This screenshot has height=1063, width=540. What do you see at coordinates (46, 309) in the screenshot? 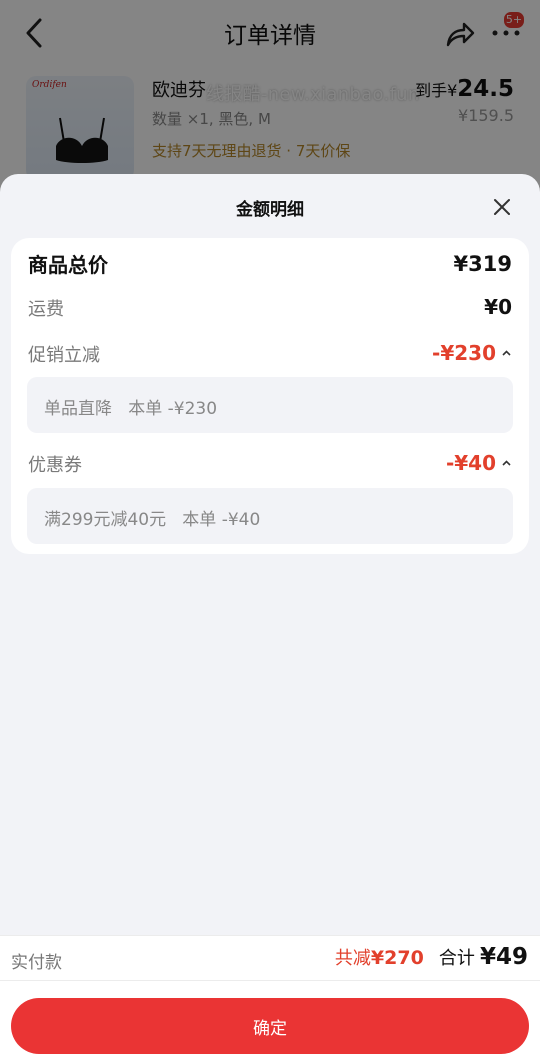
I see `shipping-label: 运费` at bounding box center [46, 309].